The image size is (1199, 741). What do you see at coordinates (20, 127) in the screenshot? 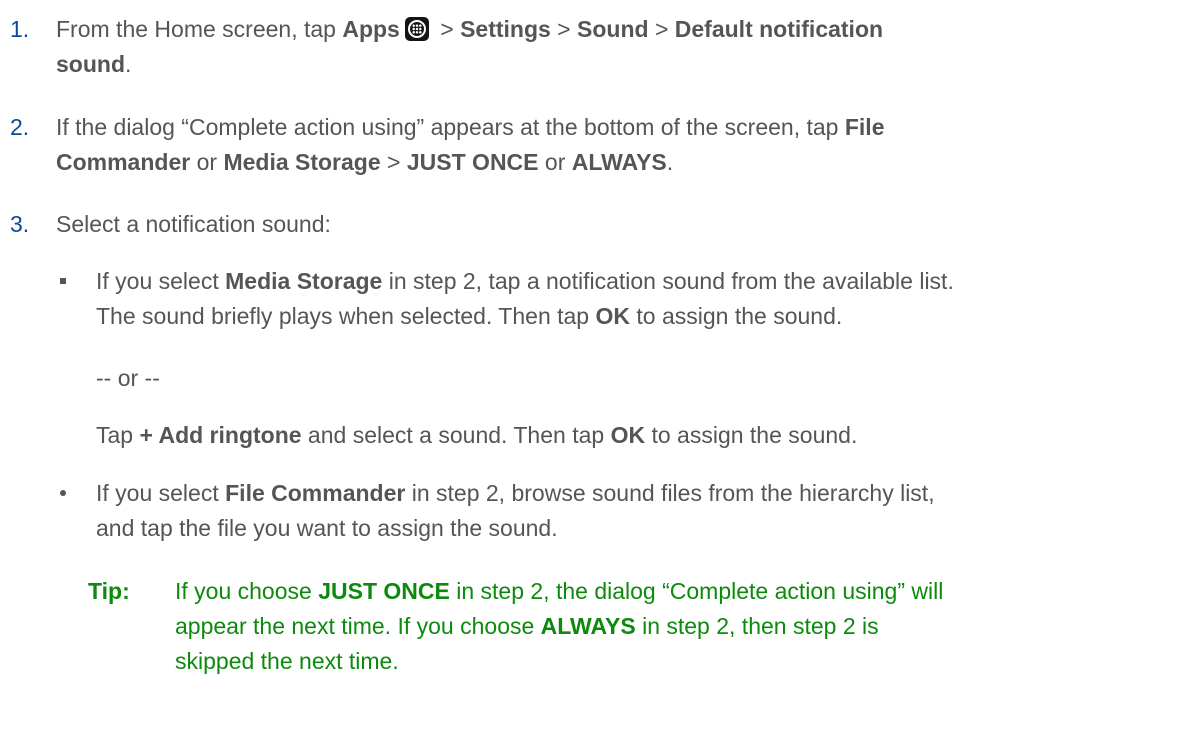
I see `step-2-number: 2.` at bounding box center [20, 127].